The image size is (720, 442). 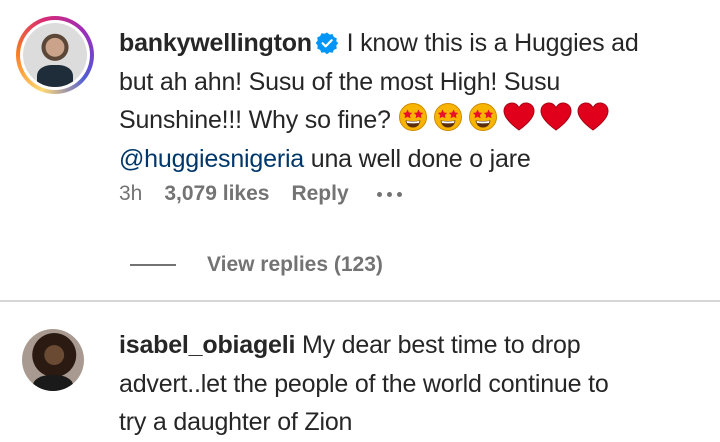 I want to click on mention-link: @huggiesnigeria, so click(x=211, y=159).